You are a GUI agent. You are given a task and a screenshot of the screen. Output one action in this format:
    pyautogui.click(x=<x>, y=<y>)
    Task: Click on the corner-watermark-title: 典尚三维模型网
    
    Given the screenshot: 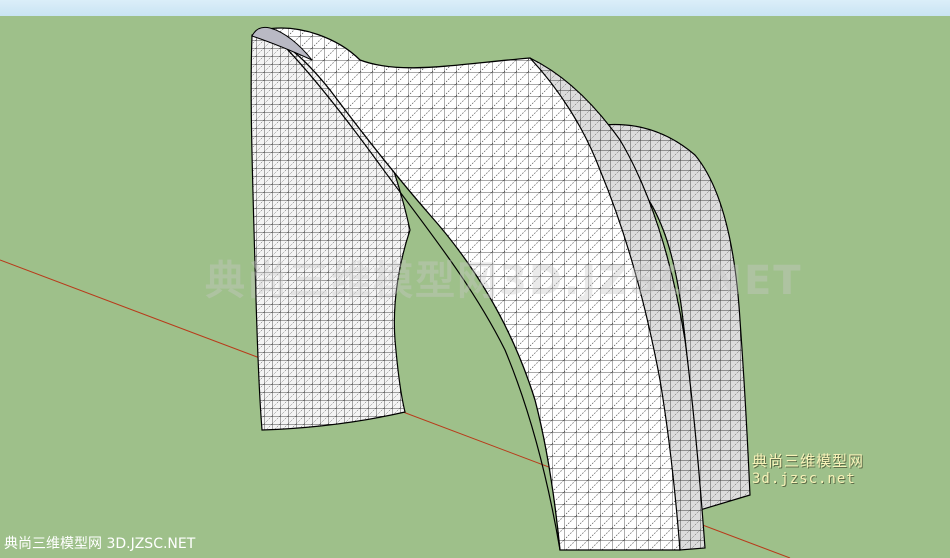 What is the action you would take?
    pyautogui.click(x=808, y=461)
    